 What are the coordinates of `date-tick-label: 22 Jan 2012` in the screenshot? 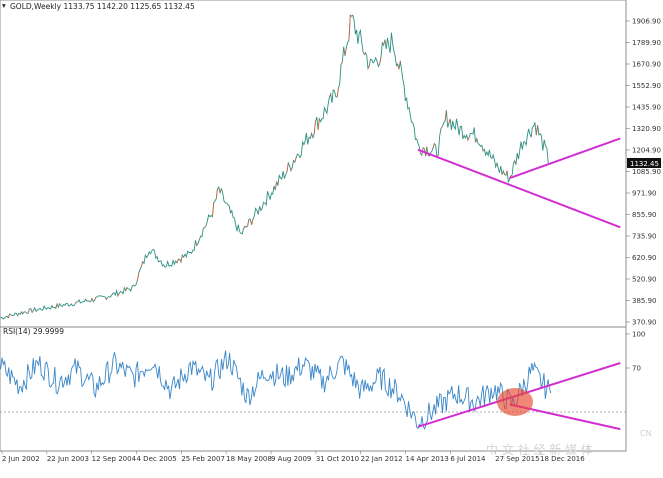 It's located at (382, 459).